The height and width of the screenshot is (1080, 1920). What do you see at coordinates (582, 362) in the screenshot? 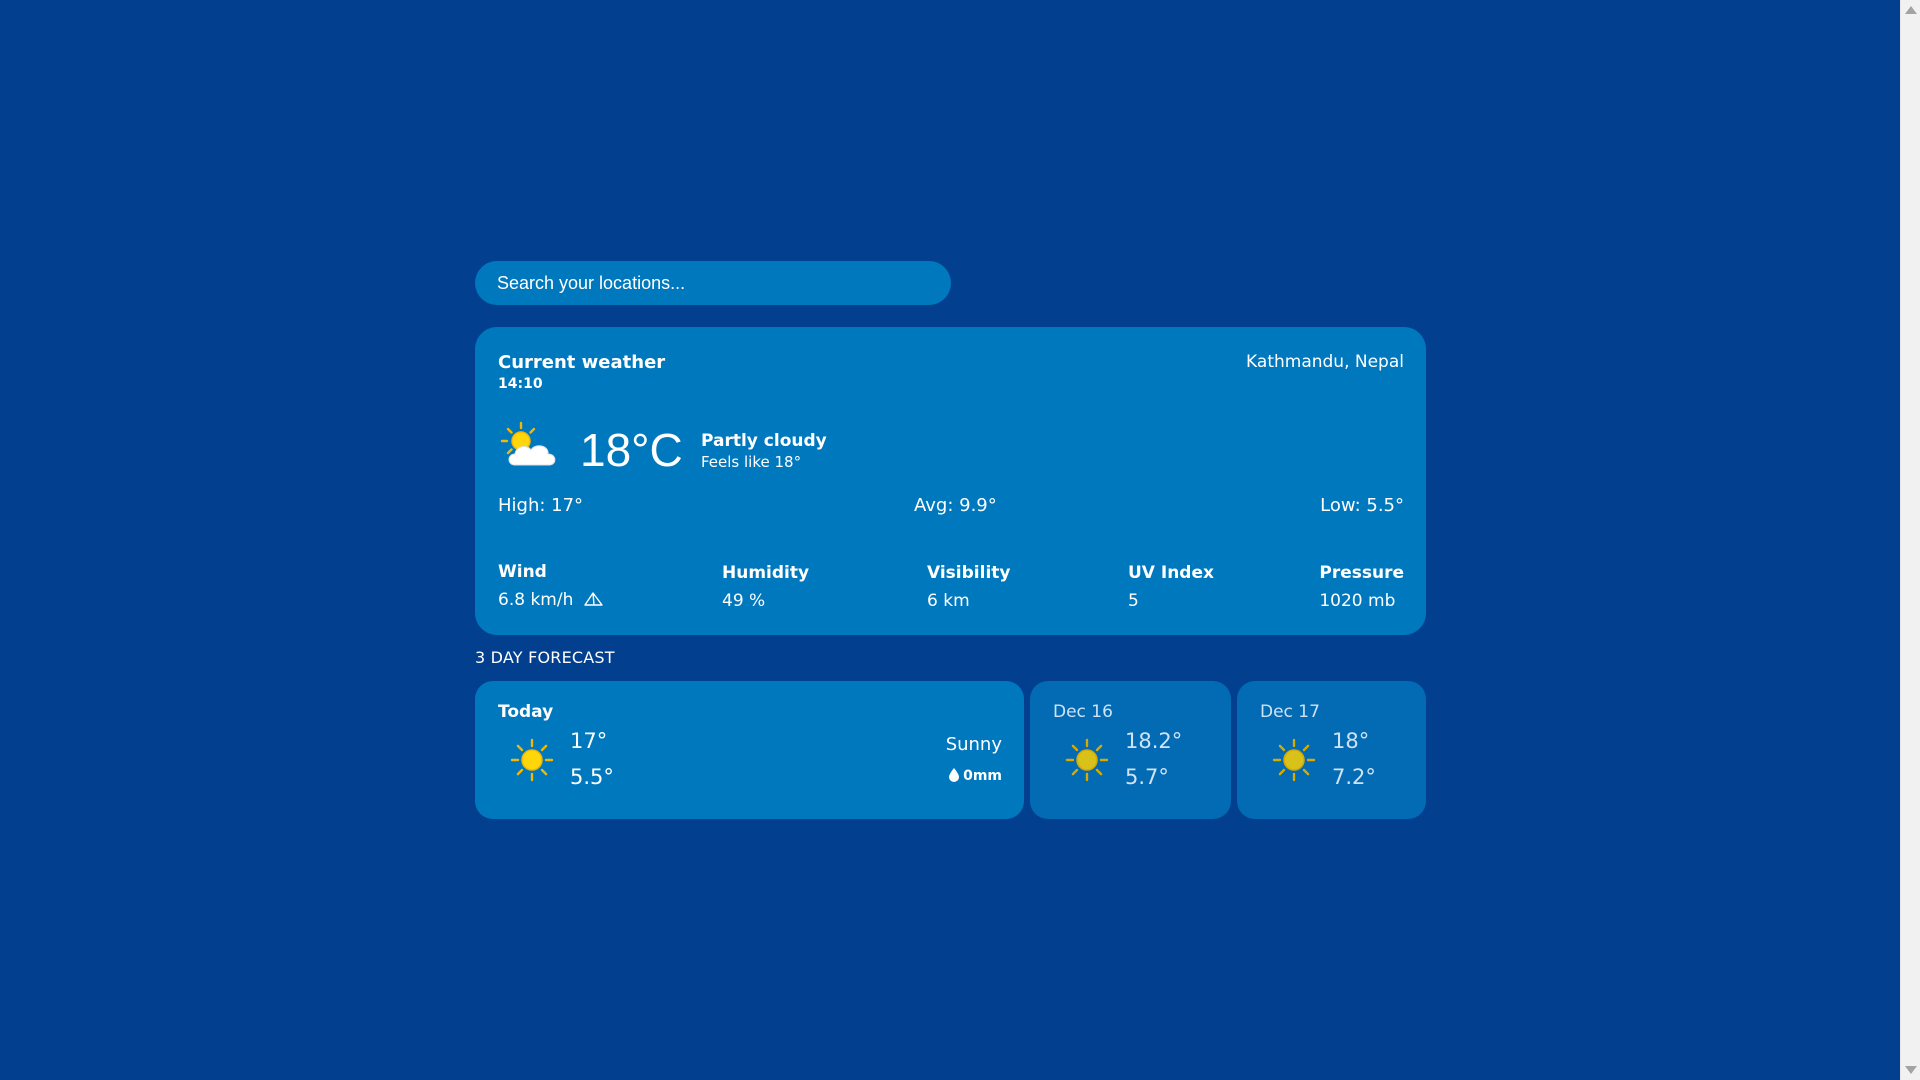
I see `current-weather-title: Current weather` at bounding box center [582, 362].